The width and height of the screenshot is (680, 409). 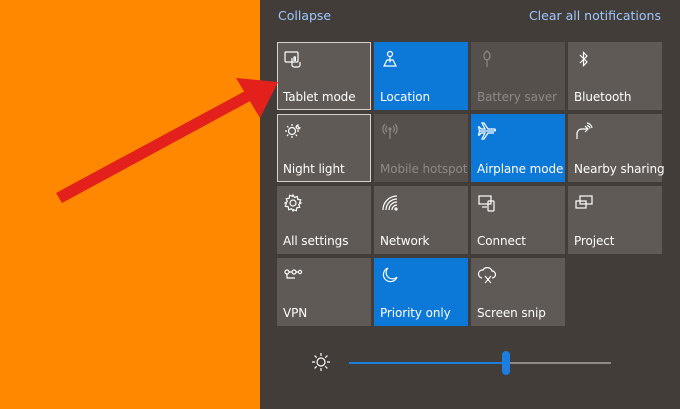 What do you see at coordinates (487, 275) in the screenshot?
I see `screen-snip-icon` at bounding box center [487, 275].